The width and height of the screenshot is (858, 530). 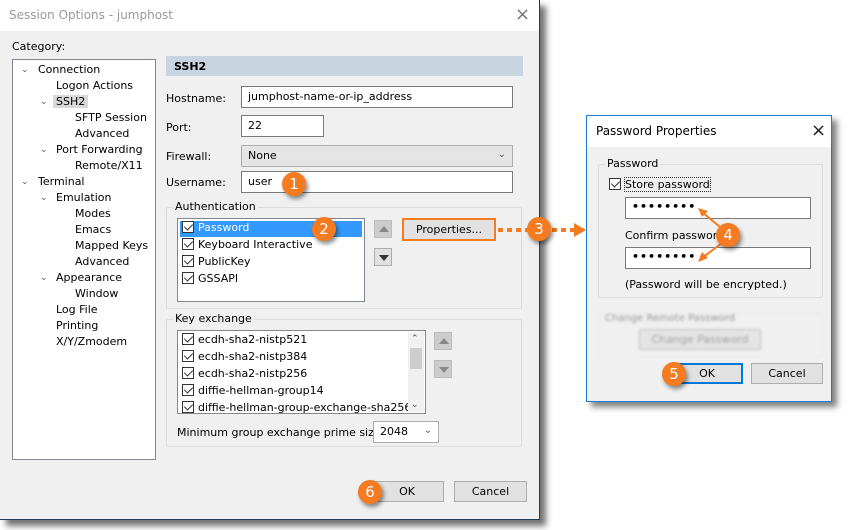 I want to click on tree-item-port-forwarding: Port Forwarding, so click(x=99, y=149).